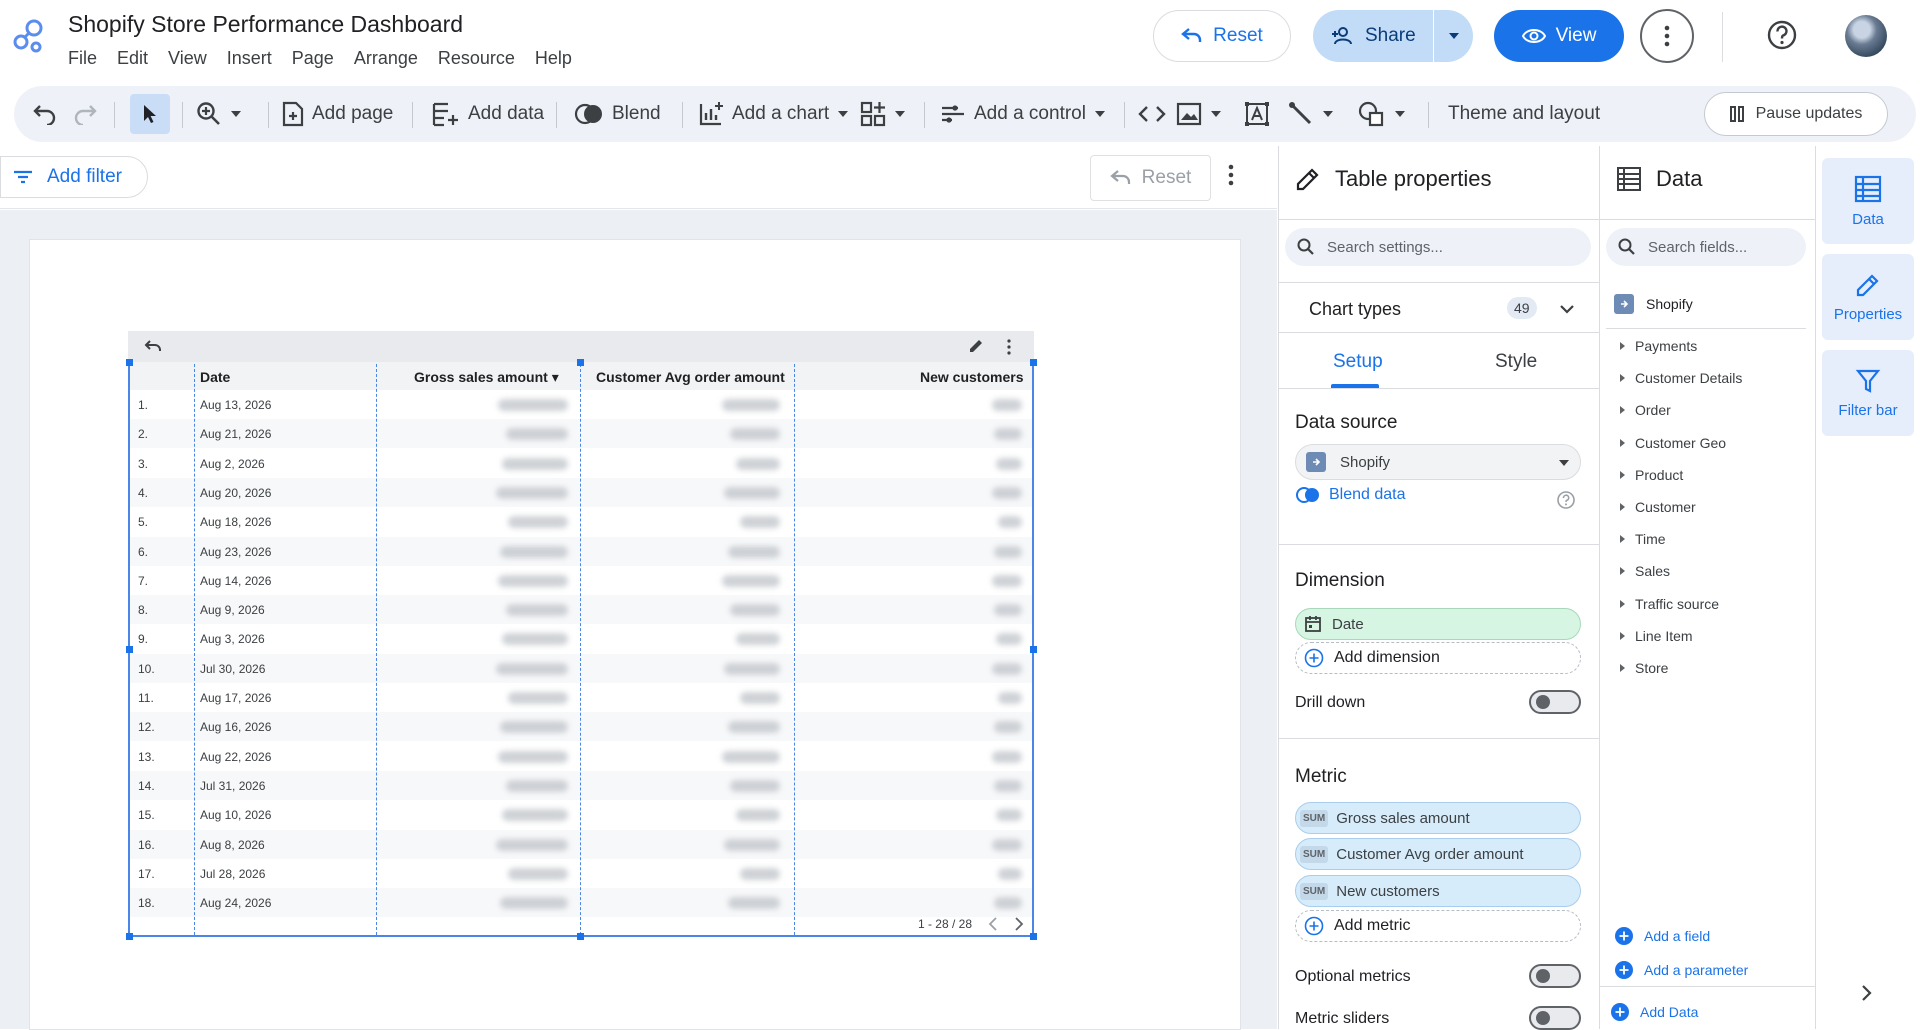 The width and height of the screenshot is (1920, 1030). I want to click on table-row: 11. Aug 17, 2026, so click(581, 697).